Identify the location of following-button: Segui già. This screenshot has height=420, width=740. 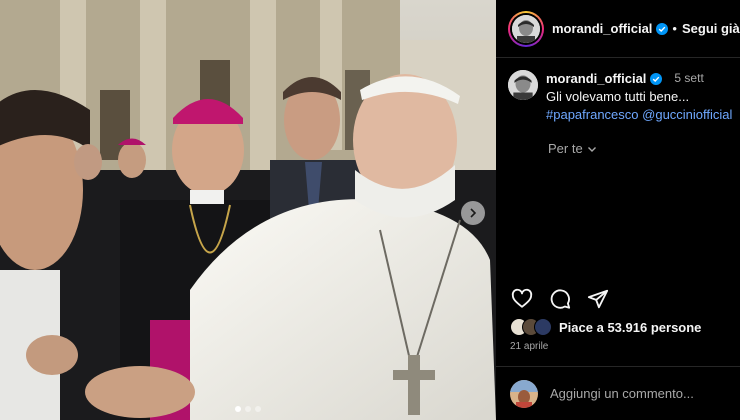
(711, 28).